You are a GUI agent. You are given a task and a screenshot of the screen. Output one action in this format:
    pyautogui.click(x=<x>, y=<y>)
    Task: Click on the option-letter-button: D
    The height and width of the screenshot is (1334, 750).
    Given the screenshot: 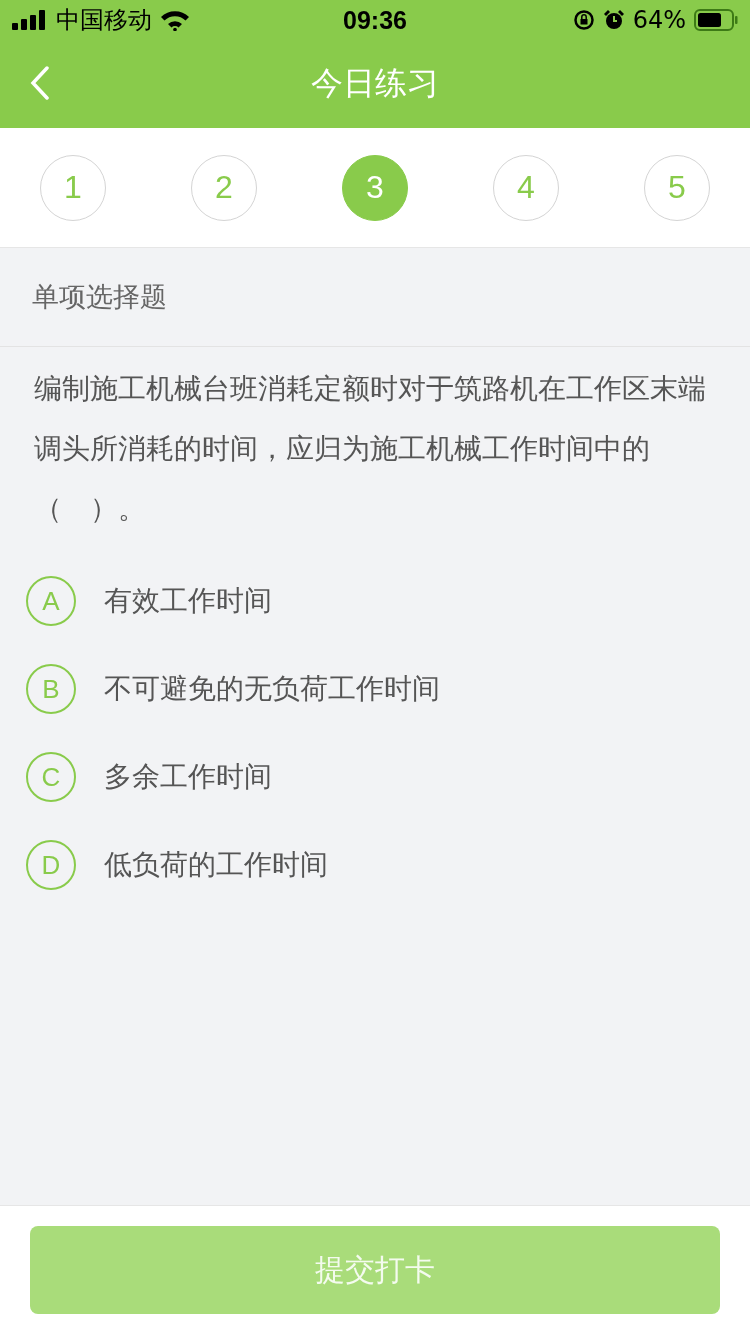 What is the action you would take?
    pyautogui.click(x=51, y=865)
    